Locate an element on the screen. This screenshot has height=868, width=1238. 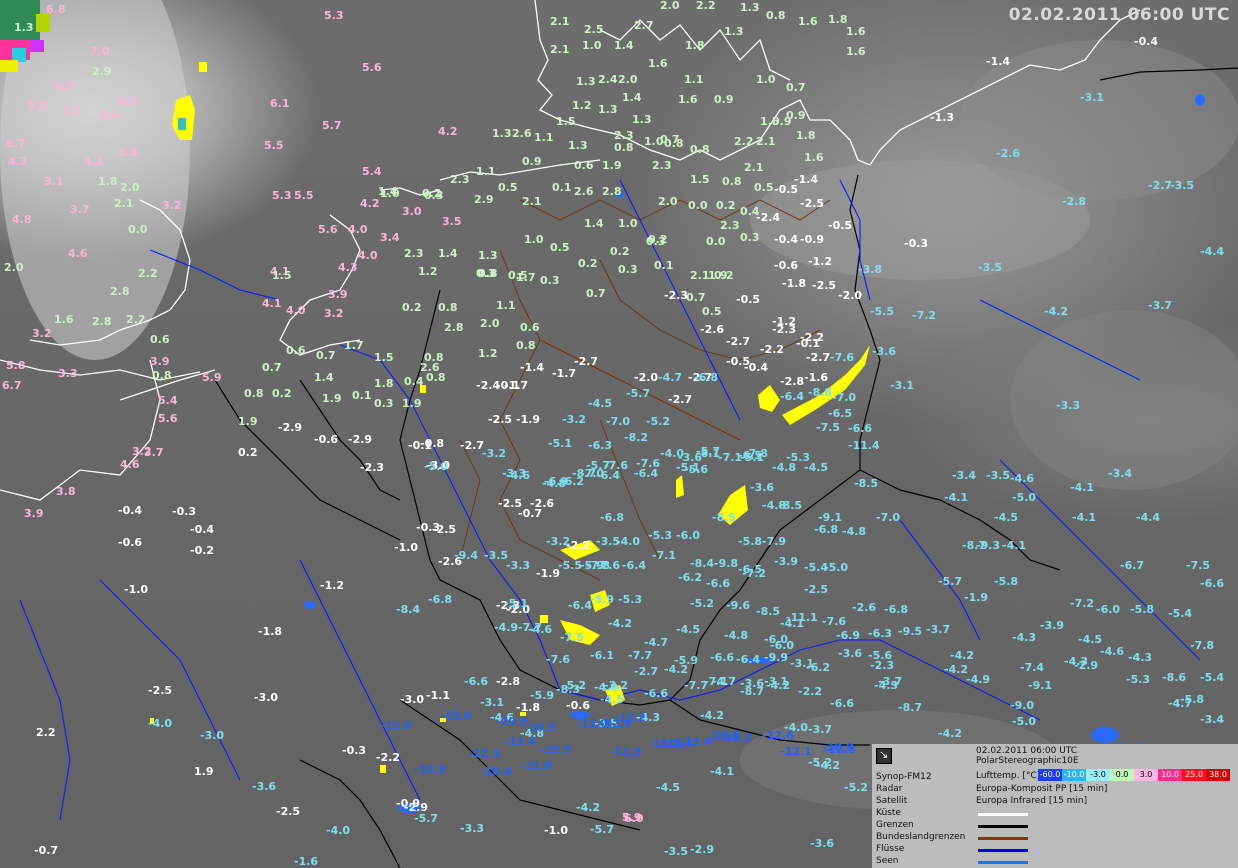
station-temperature: -5.2 is located at coordinates (856, 787).